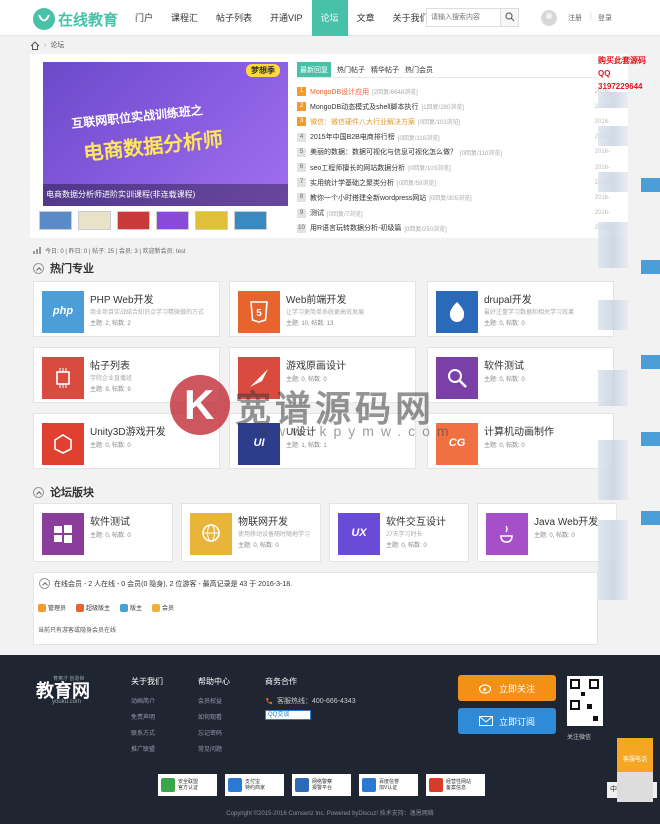 The image size is (660, 824). What do you see at coordinates (339, 92) in the screenshot?
I see `post-title: MongoDB设计应用` at bounding box center [339, 92].